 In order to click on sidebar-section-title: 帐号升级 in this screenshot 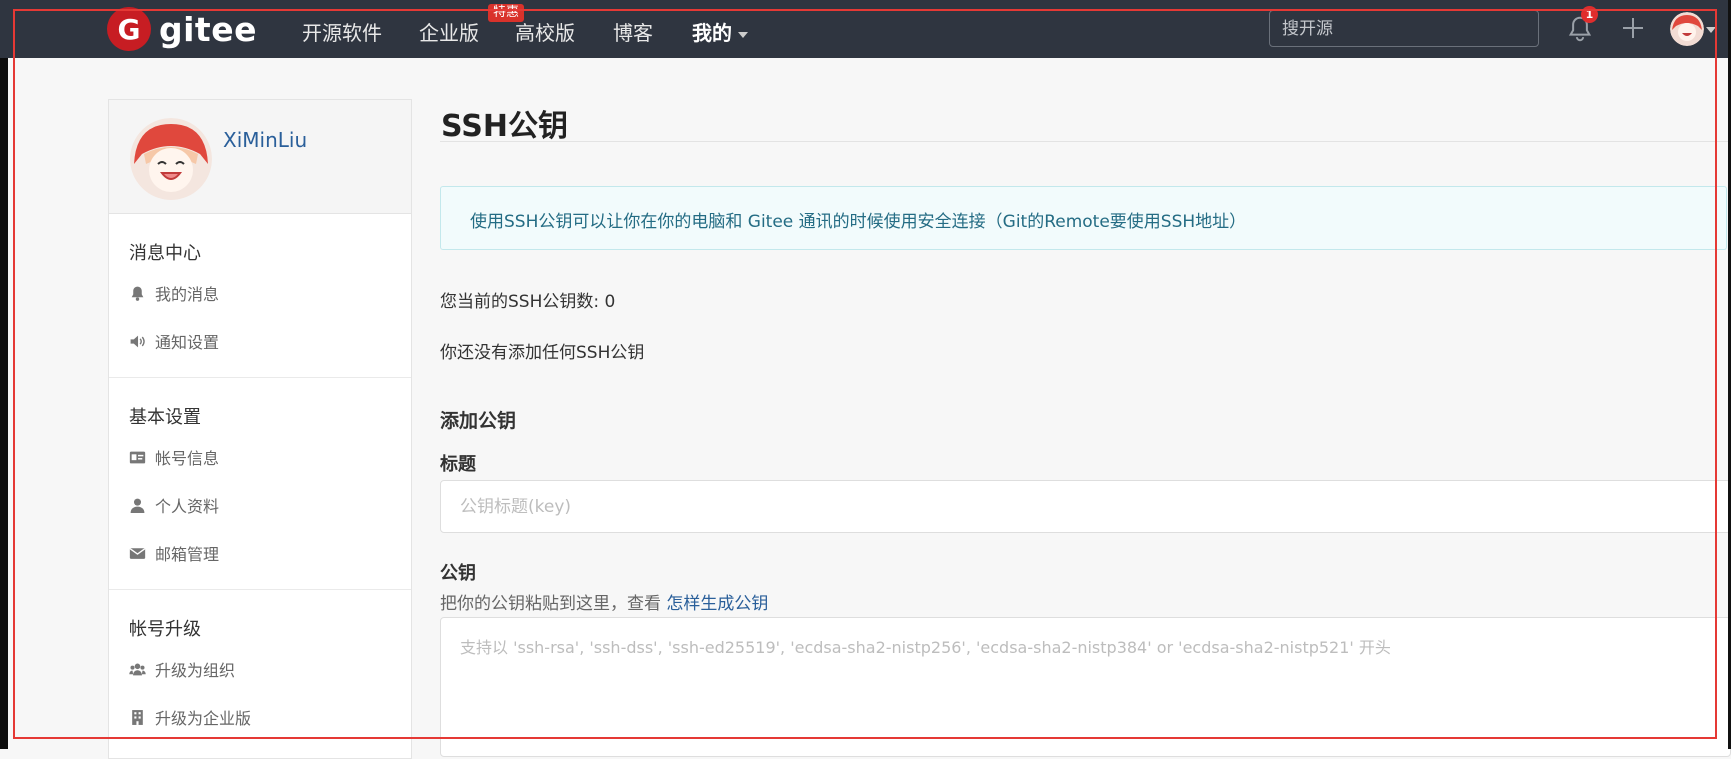, I will do `click(165, 629)`.